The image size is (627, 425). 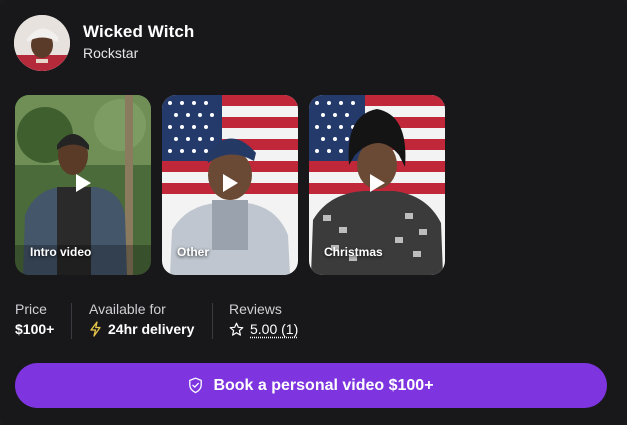 I want to click on shield-check-icon, so click(x=196, y=385).